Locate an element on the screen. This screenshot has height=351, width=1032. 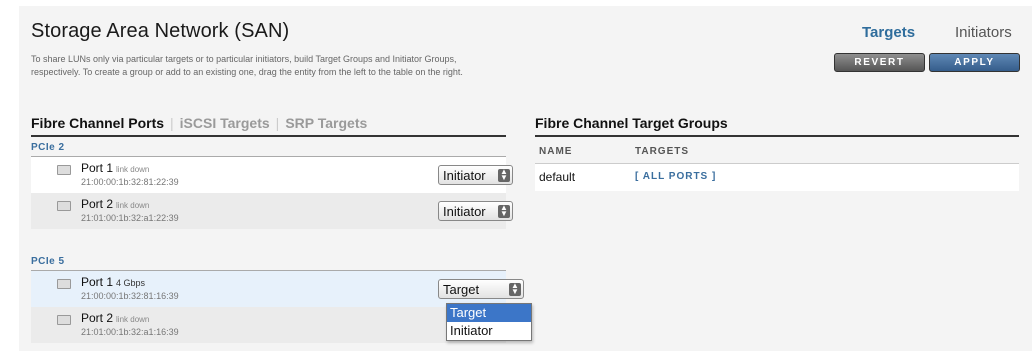
port-row: Port 2 link down 21:01:00:1b:32:a1:16:39 is located at coordinates (268, 325).